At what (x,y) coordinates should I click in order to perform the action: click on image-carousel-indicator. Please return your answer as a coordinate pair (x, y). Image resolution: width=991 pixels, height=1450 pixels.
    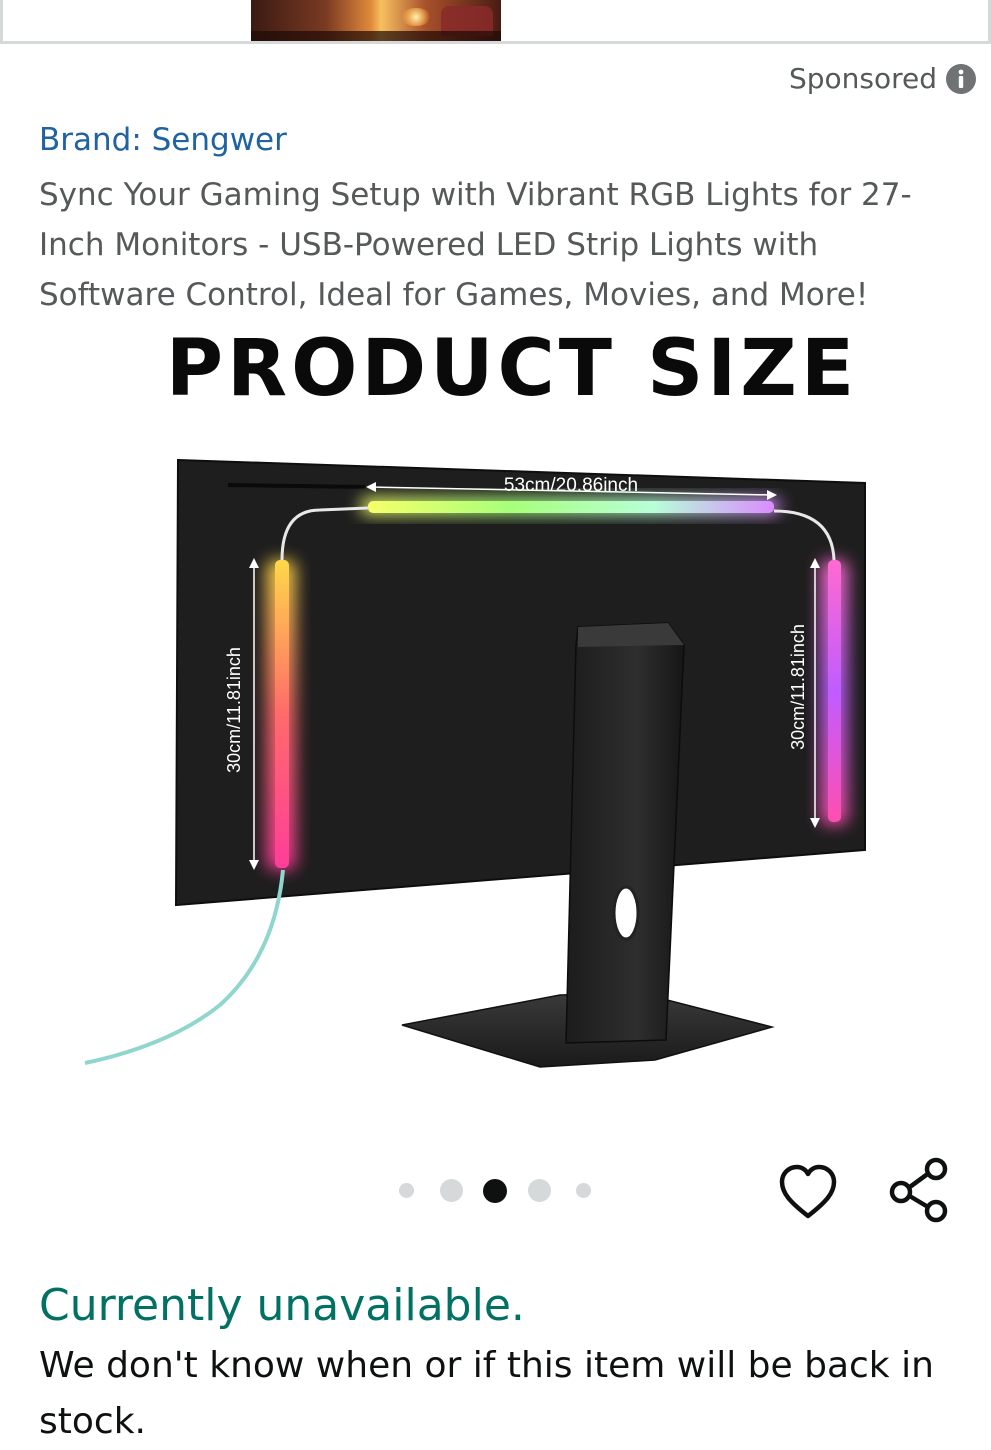
    Looking at the image, I should click on (495, 1190).